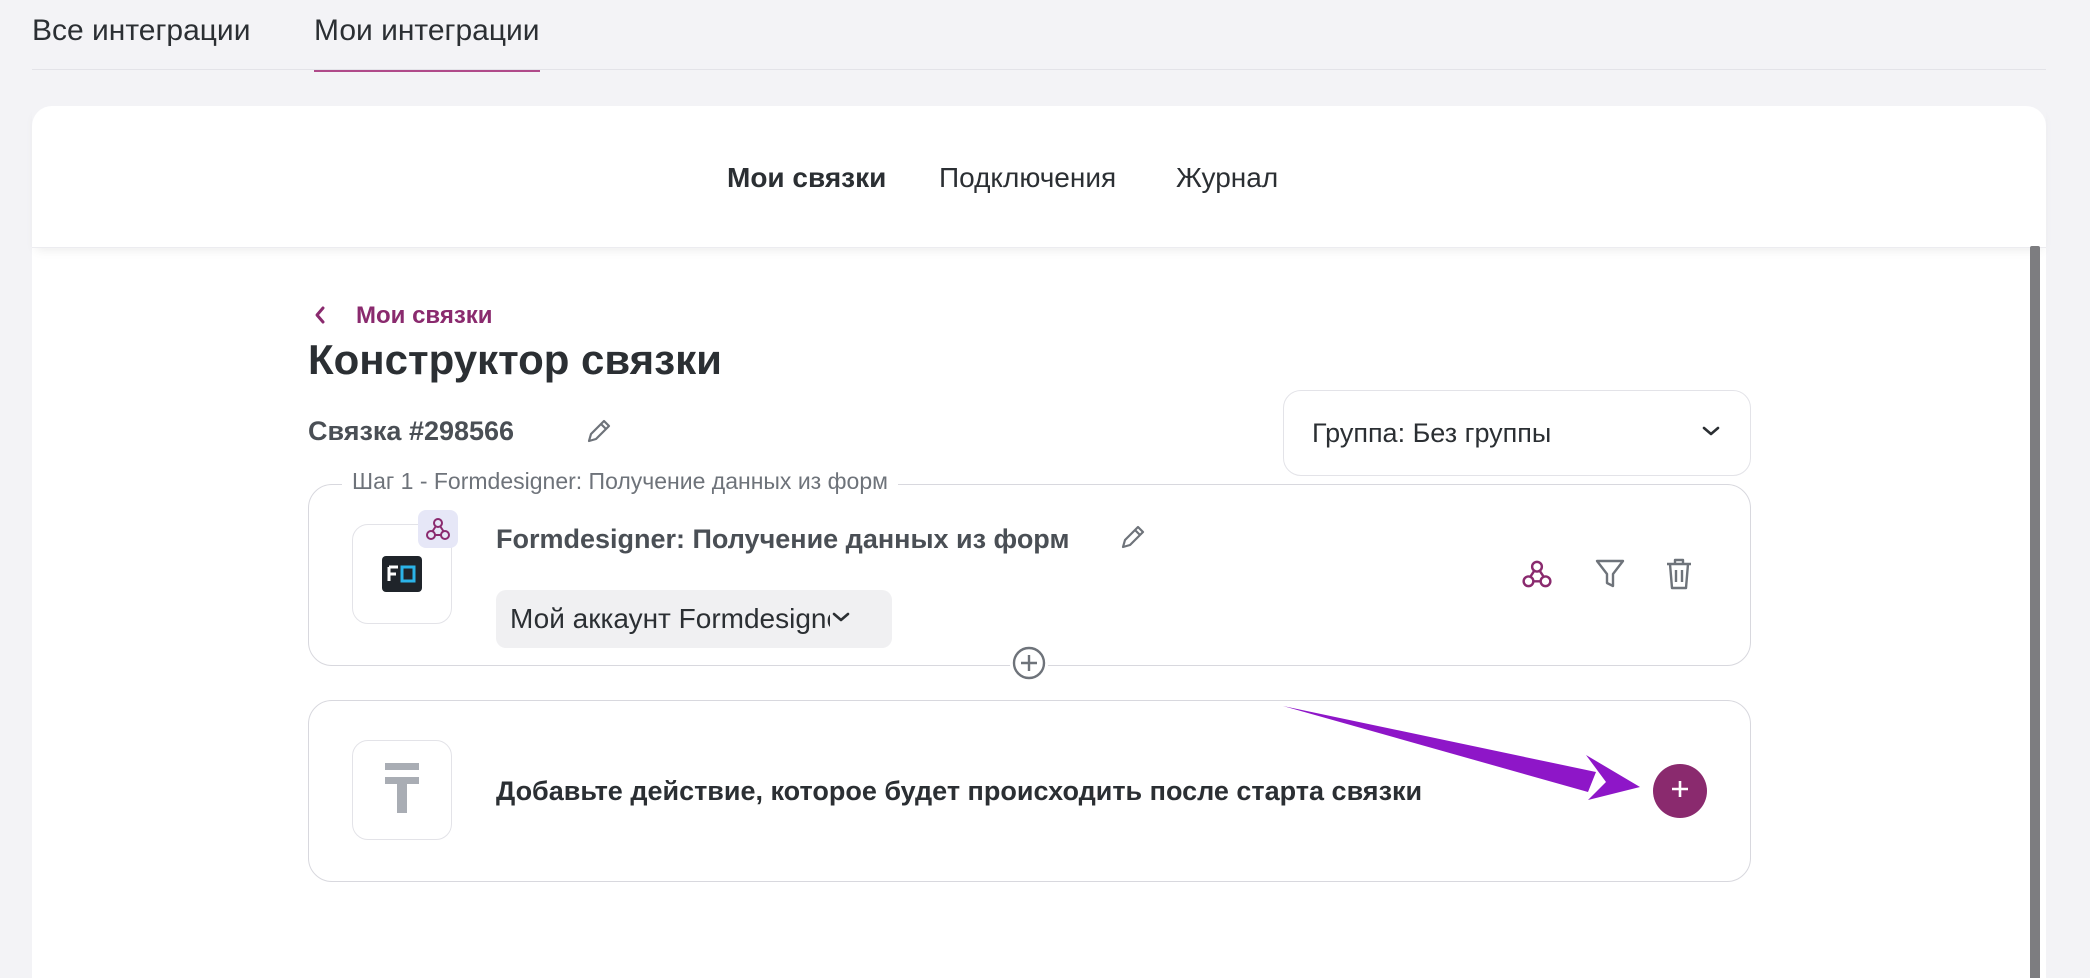 Image resolution: width=2090 pixels, height=978 pixels. What do you see at coordinates (783, 539) in the screenshot?
I see `step-title: Formdesigner: Получение данных из форм` at bounding box center [783, 539].